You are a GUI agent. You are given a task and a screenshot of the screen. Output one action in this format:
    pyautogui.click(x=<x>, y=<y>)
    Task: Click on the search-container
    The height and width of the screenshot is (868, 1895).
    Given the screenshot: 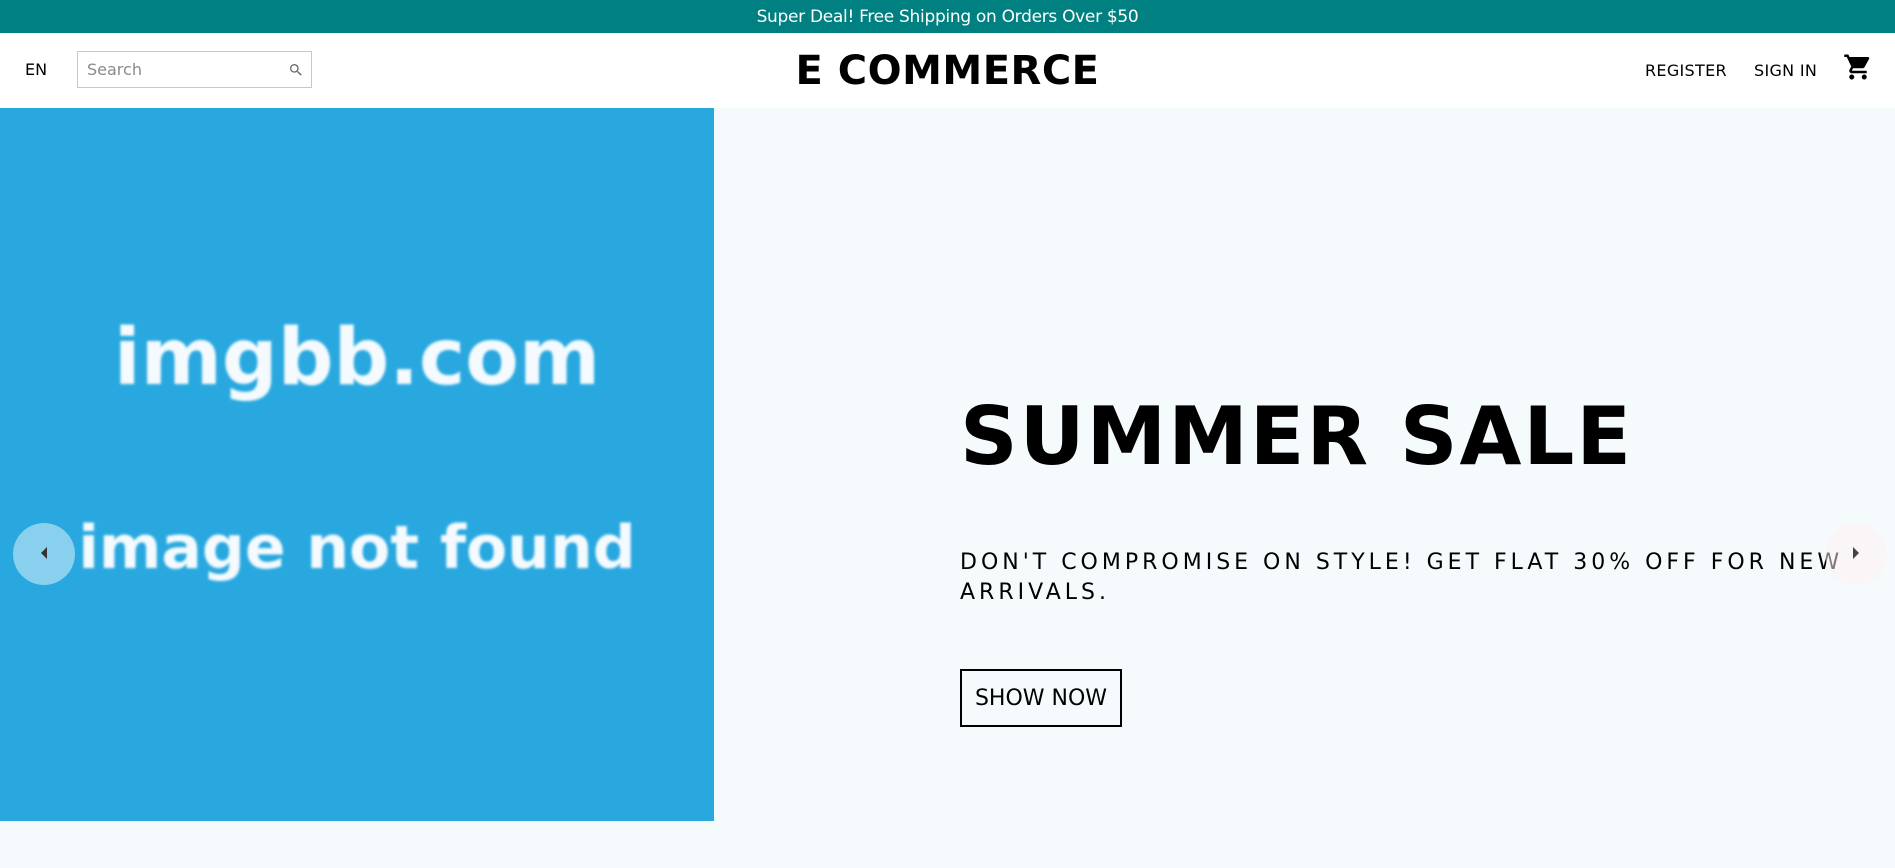 What is the action you would take?
    pyautogui.click(x=194, y=69)
    